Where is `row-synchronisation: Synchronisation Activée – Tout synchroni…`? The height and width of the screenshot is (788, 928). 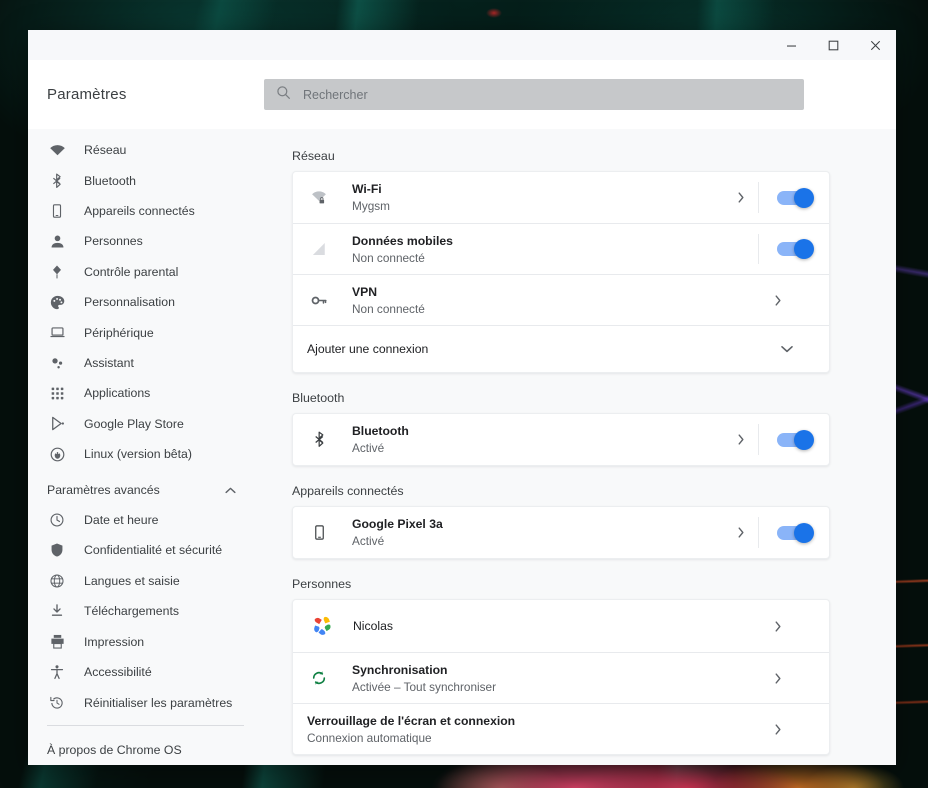 row-synchronisation: Synchronisation Activée – Tout synchroni… is located at coordinates (561, 677).